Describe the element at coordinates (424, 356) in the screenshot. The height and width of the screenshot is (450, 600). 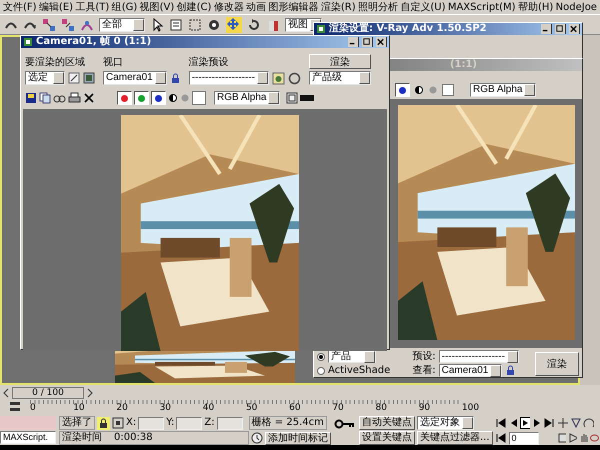
I see `field-label: 预设:` at that location.